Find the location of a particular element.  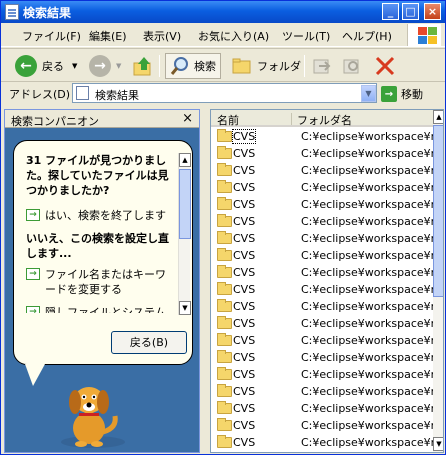

option-change-filename: → ファイル名またはキーワードを変更する is located at coordinates (99, 282).